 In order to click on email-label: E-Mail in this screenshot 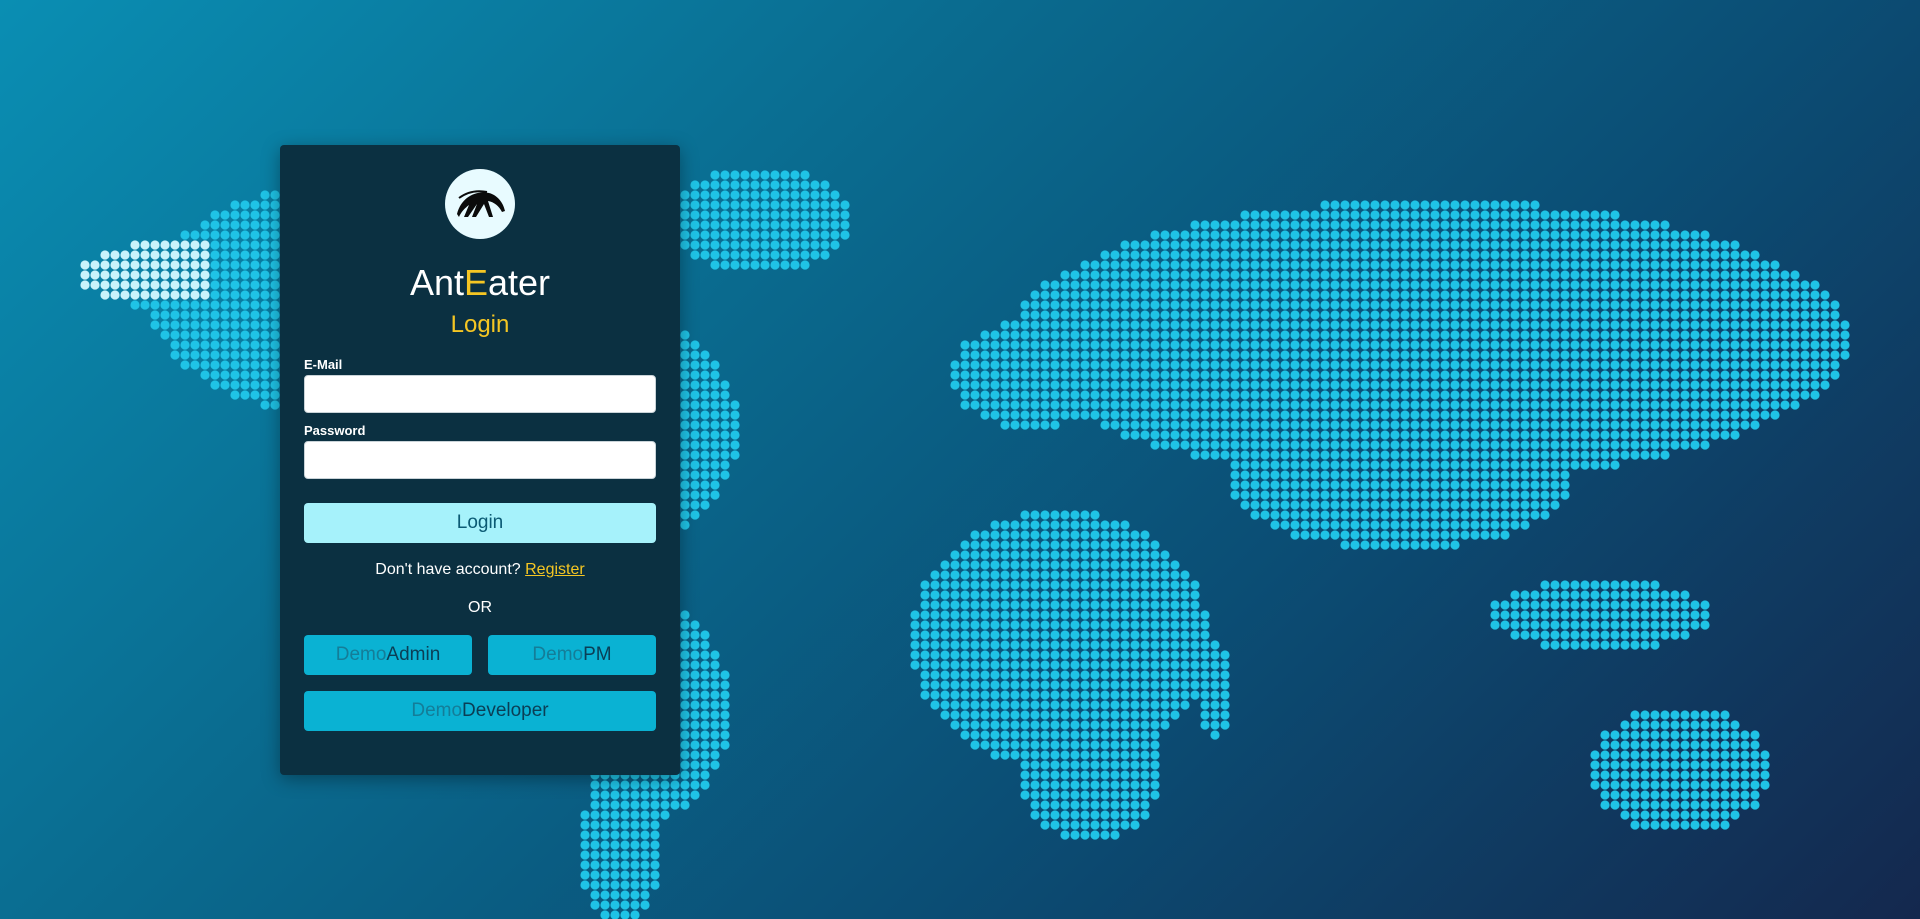, I will do `click(323, 364)`.